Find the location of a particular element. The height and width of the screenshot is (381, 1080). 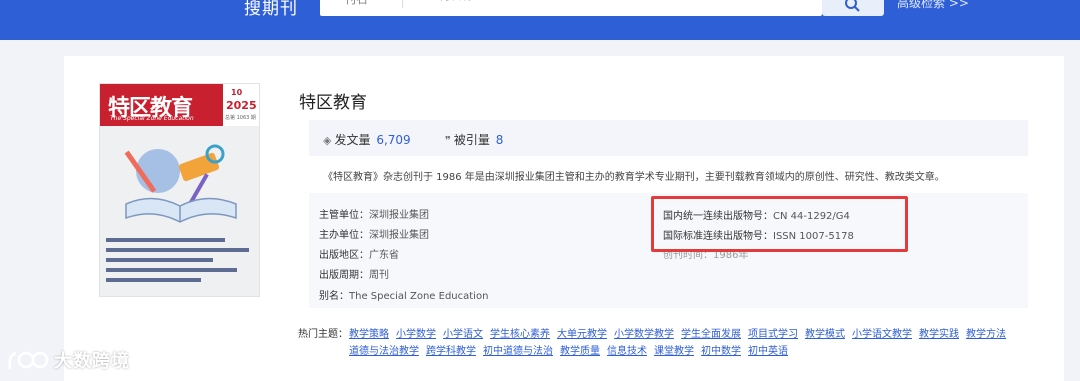

info-frequency: 出版周期：周刊 is located at coordinates (354, 273).